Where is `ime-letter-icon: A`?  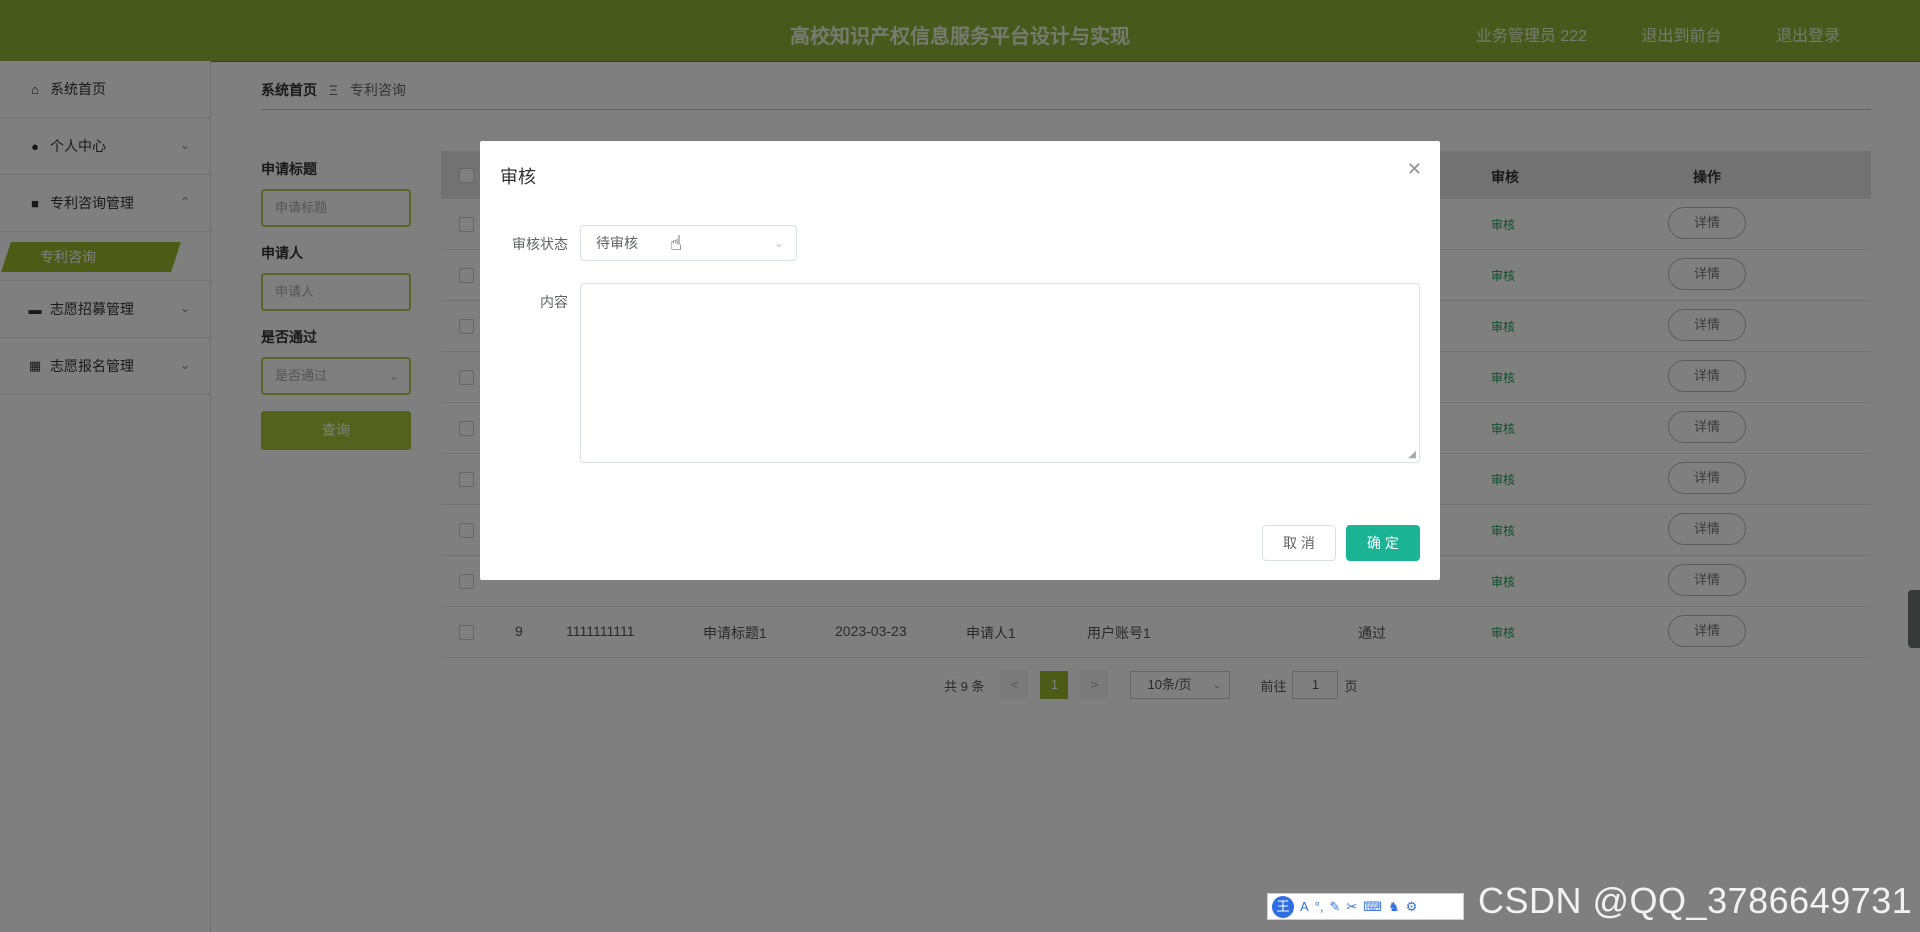
ime-letter-icon: A is located at coordinates (1304, 906).